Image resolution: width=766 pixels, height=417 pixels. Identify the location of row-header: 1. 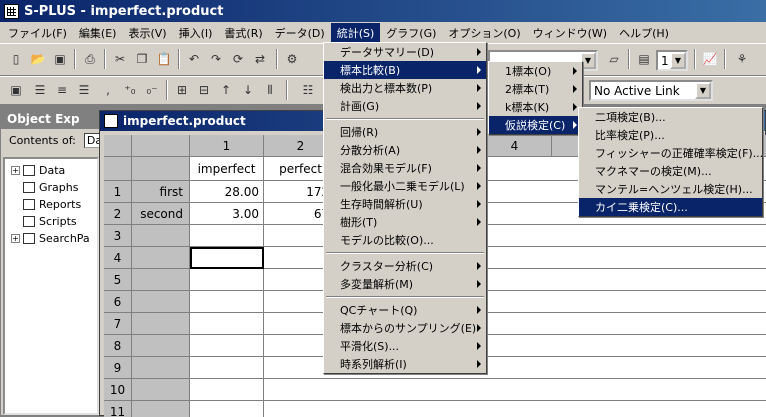
(118, 192).